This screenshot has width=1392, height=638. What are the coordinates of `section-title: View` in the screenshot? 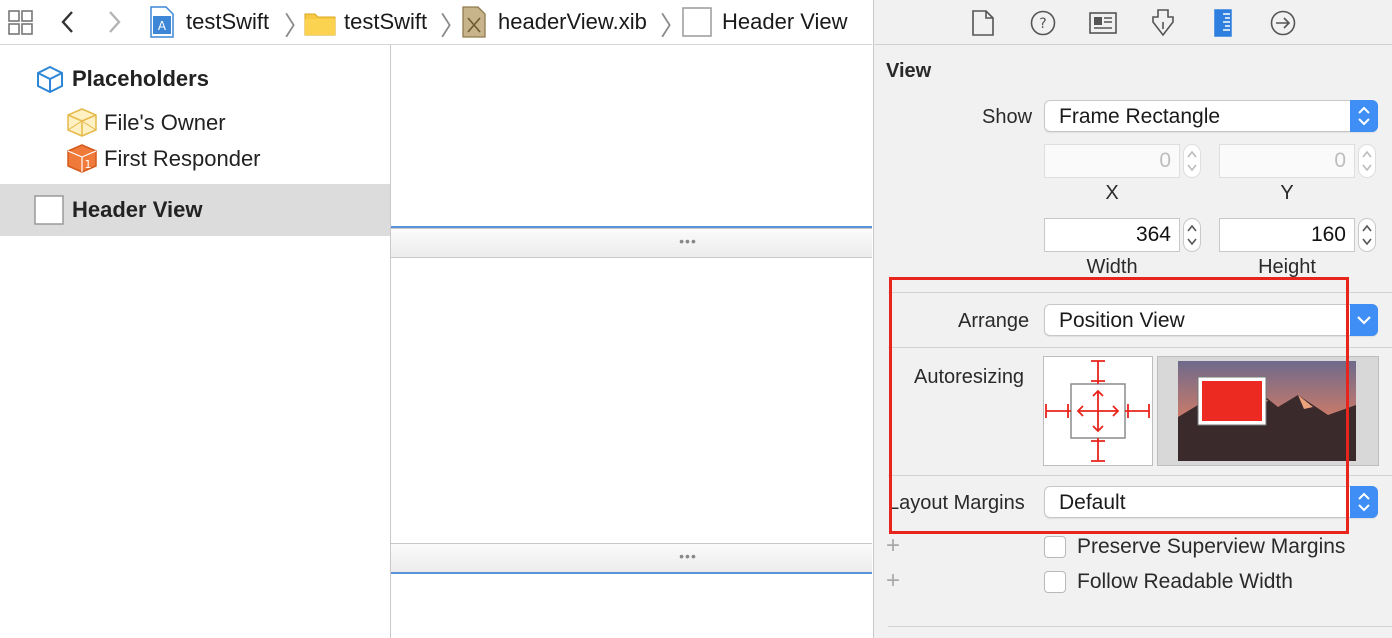 It's located at (909, 71).